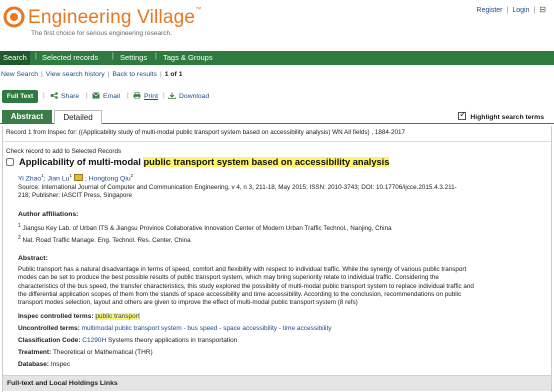  Describe the element at coordinates (64, 151) in the screenshot. I see `check-add-label: Check record to add to Selected Records` at that location.